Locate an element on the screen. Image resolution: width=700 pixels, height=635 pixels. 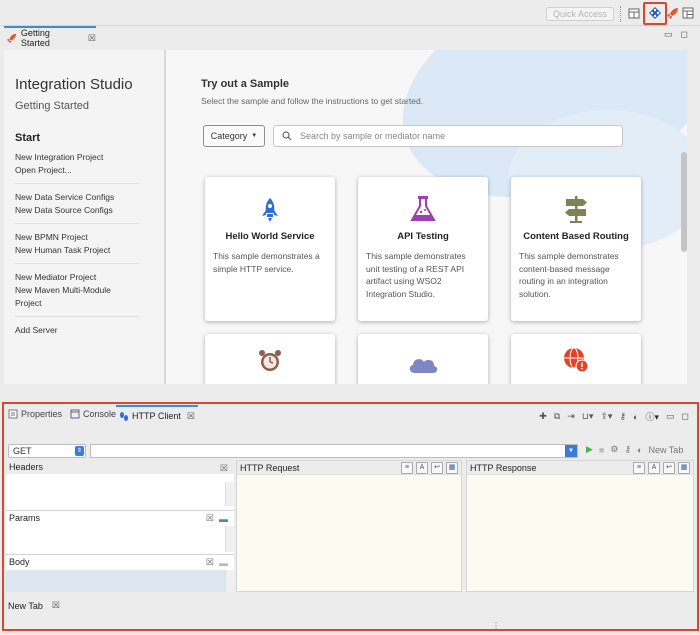
signpost-icon is located at coordinates (576, 209).